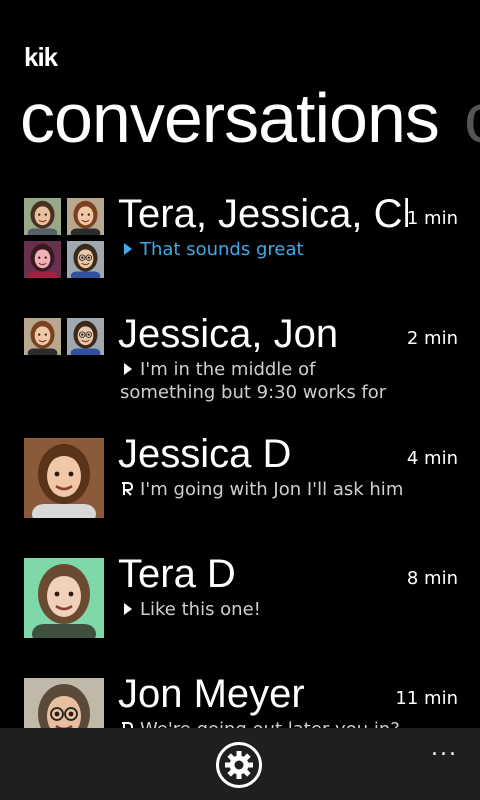 The width and height of the screenshot is (480, 800). What do you see at coordinates (230, 118) in the screenshot?
I see `page-title: conversations` at bounding box center [230, 118].